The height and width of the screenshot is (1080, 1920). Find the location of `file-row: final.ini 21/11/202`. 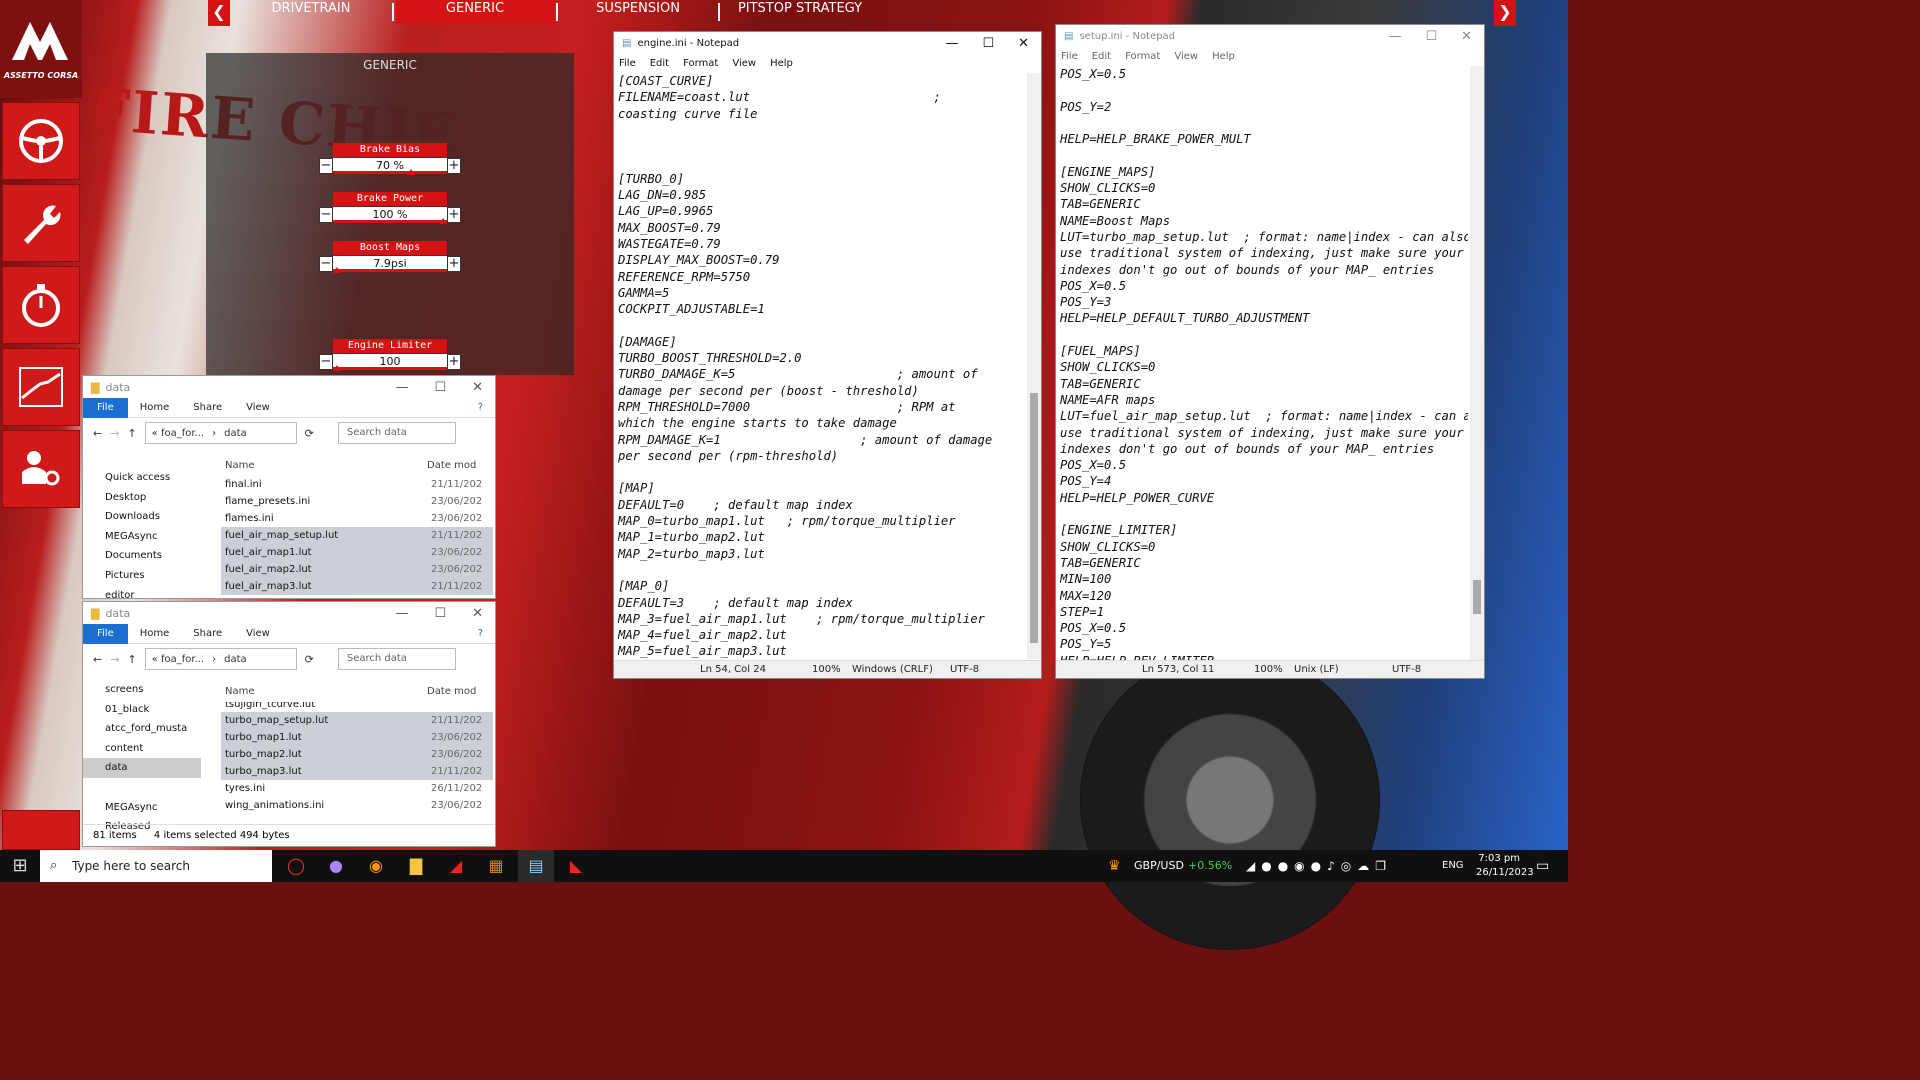

file-row: final.ini 21/11/202 is located at coordinates (357, 484).